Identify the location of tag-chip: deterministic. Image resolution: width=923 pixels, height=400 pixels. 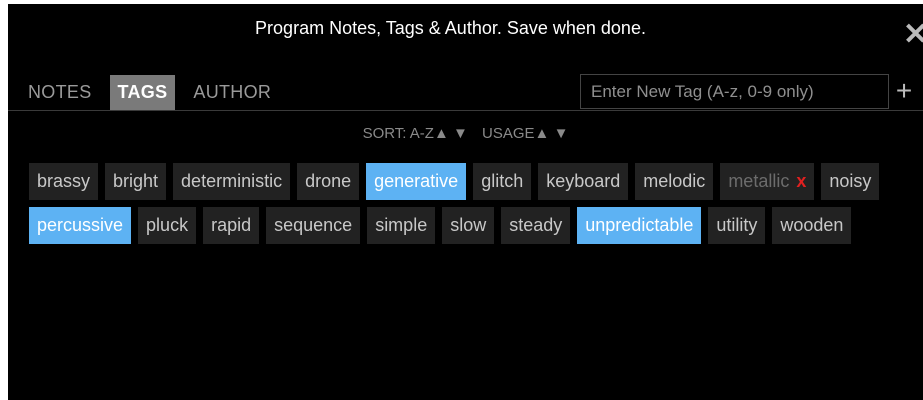
(232, 181).